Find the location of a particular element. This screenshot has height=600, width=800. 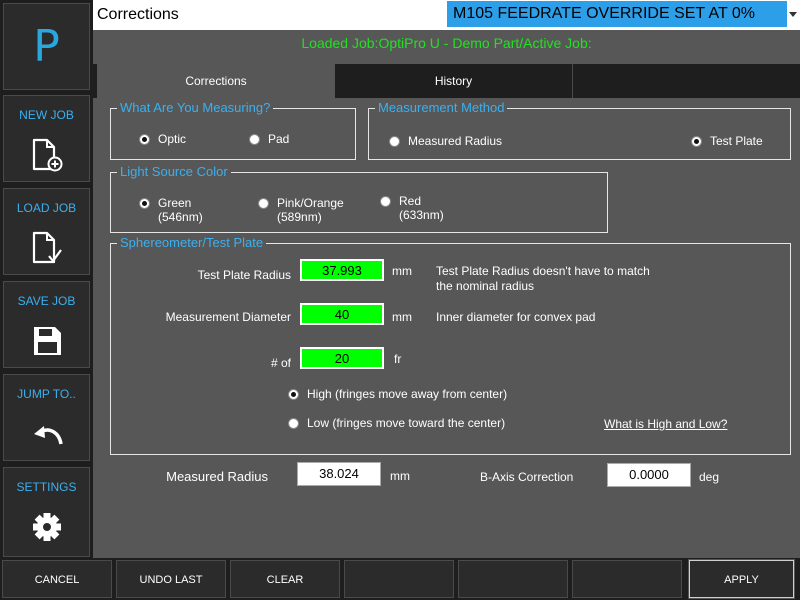

back-arrow-icon is located at coordinates (46, 434).